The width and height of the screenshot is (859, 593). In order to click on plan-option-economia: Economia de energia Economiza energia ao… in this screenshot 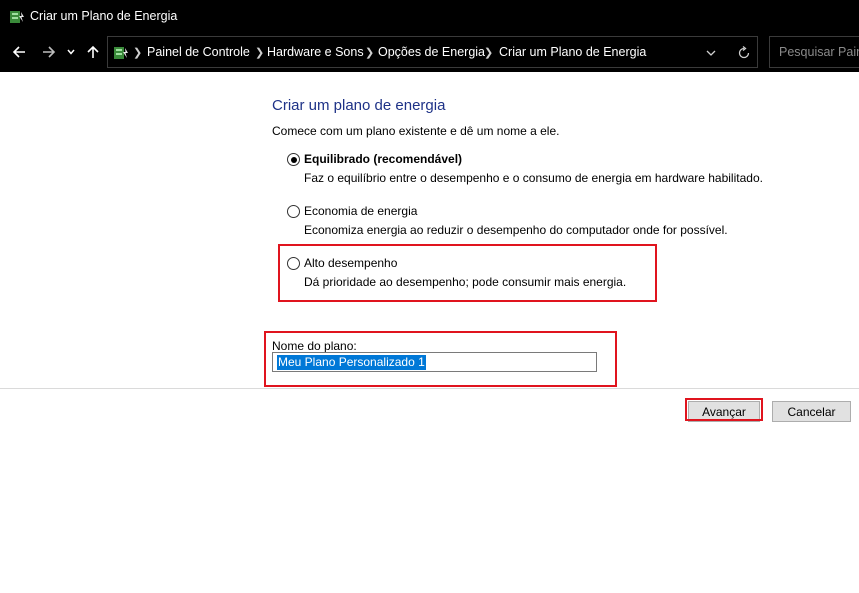, I will do `click(527, 224)`.